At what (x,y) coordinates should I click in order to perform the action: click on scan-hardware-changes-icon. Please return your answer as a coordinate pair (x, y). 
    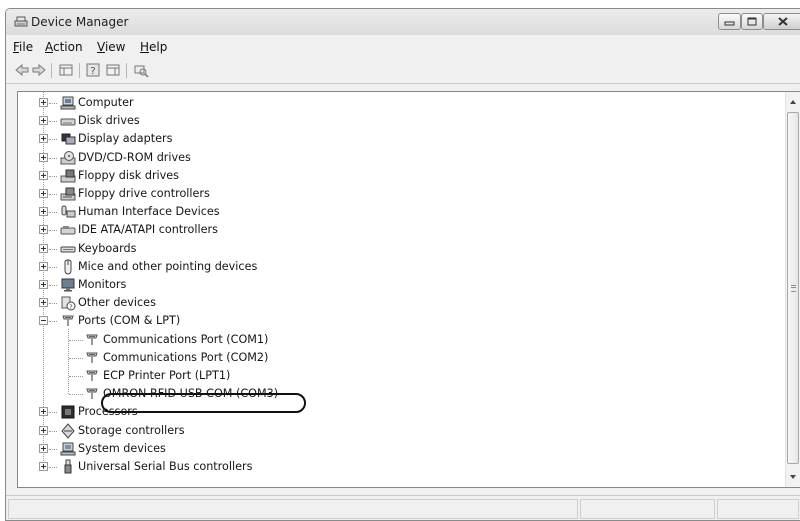
    Looking at the image, I should click on (141, 70).